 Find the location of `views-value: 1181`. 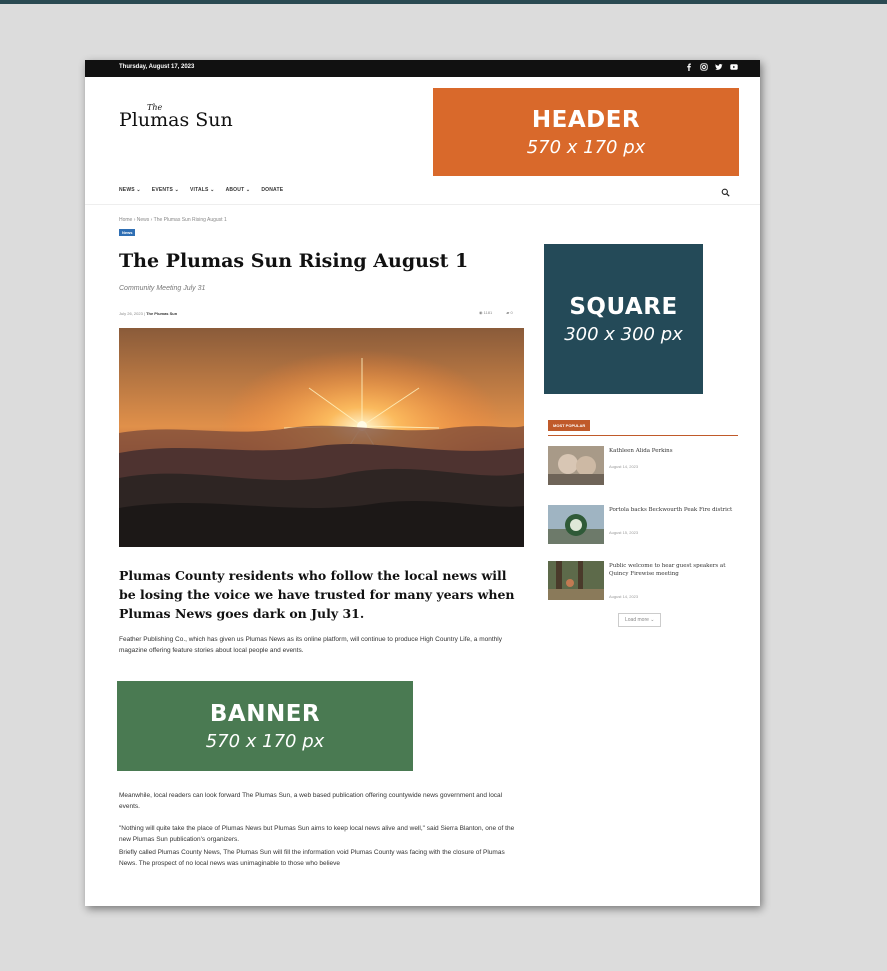

views-value: 1181 is located at coordinates (488, 312).